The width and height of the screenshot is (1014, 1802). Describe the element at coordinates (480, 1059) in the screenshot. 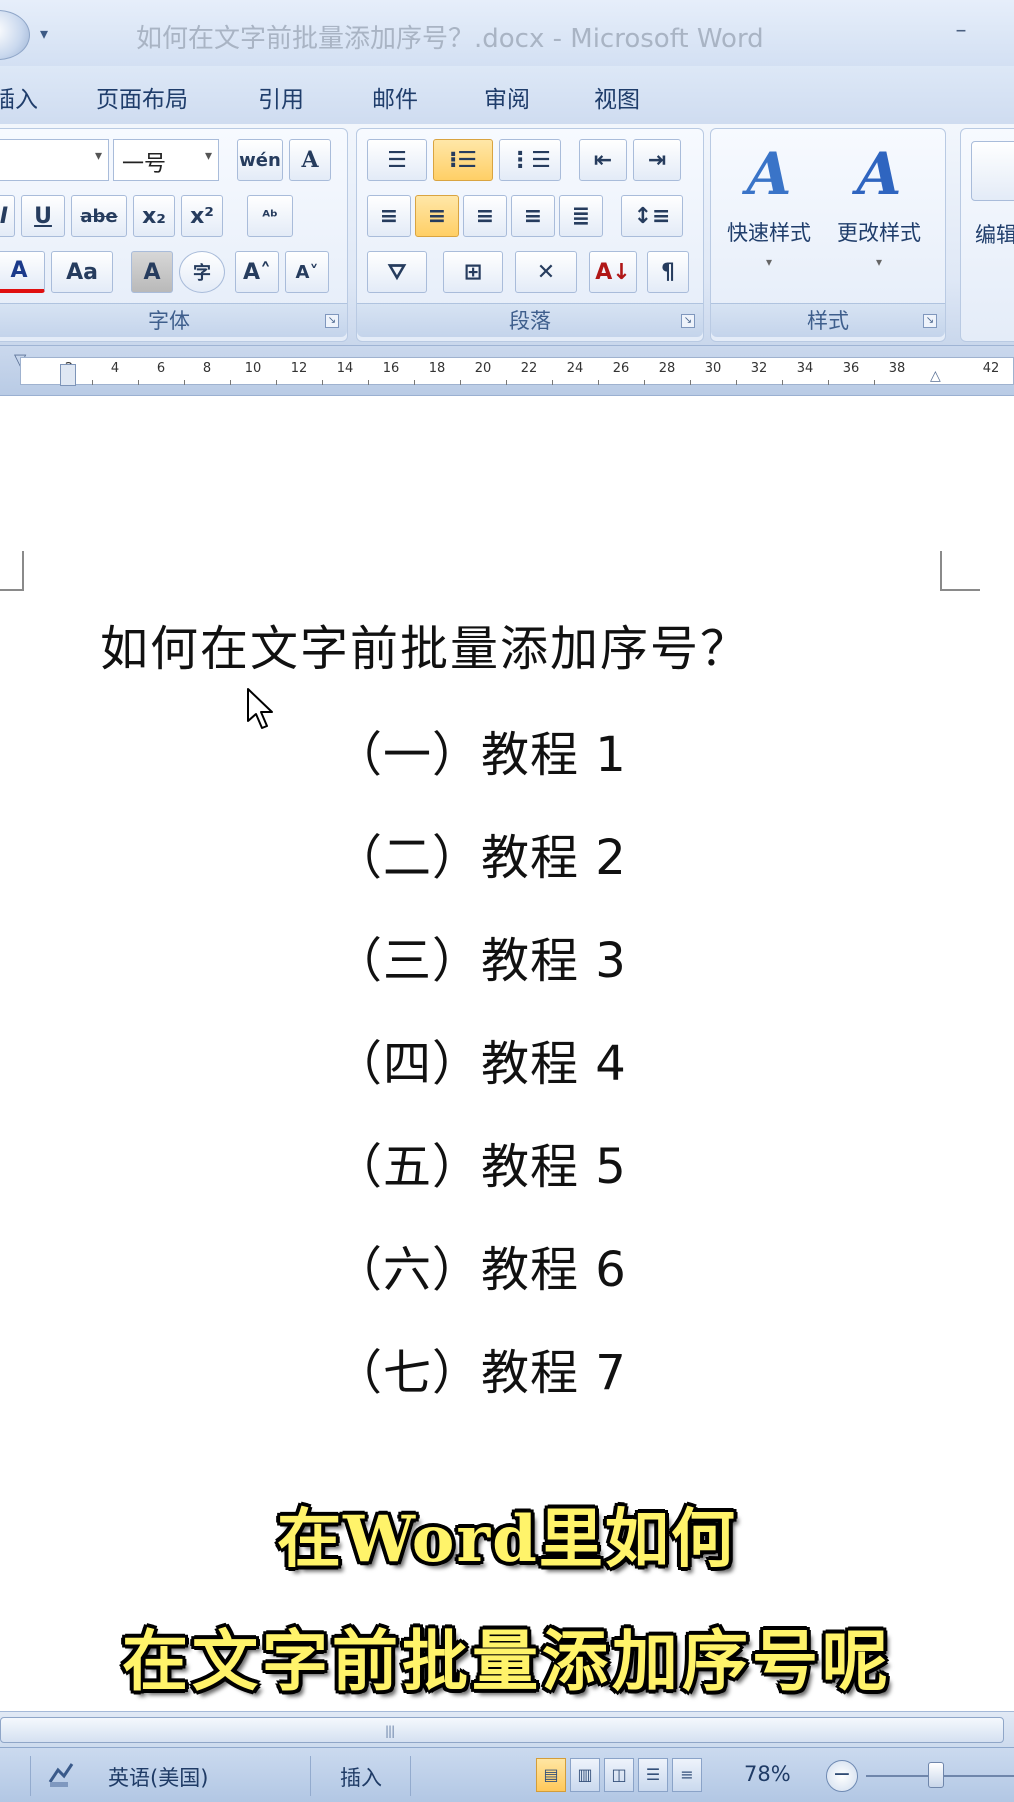

I see `list-item: （四）教程 4` at that location.